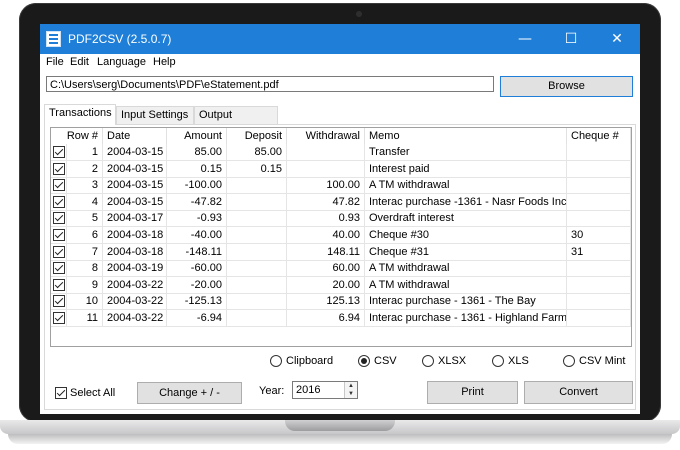 The height and width of the screenshot is (450, 680). Describe the element at coordinates (197, 152) in the screenshot. I see `cell-amount: 85.00` at that location.